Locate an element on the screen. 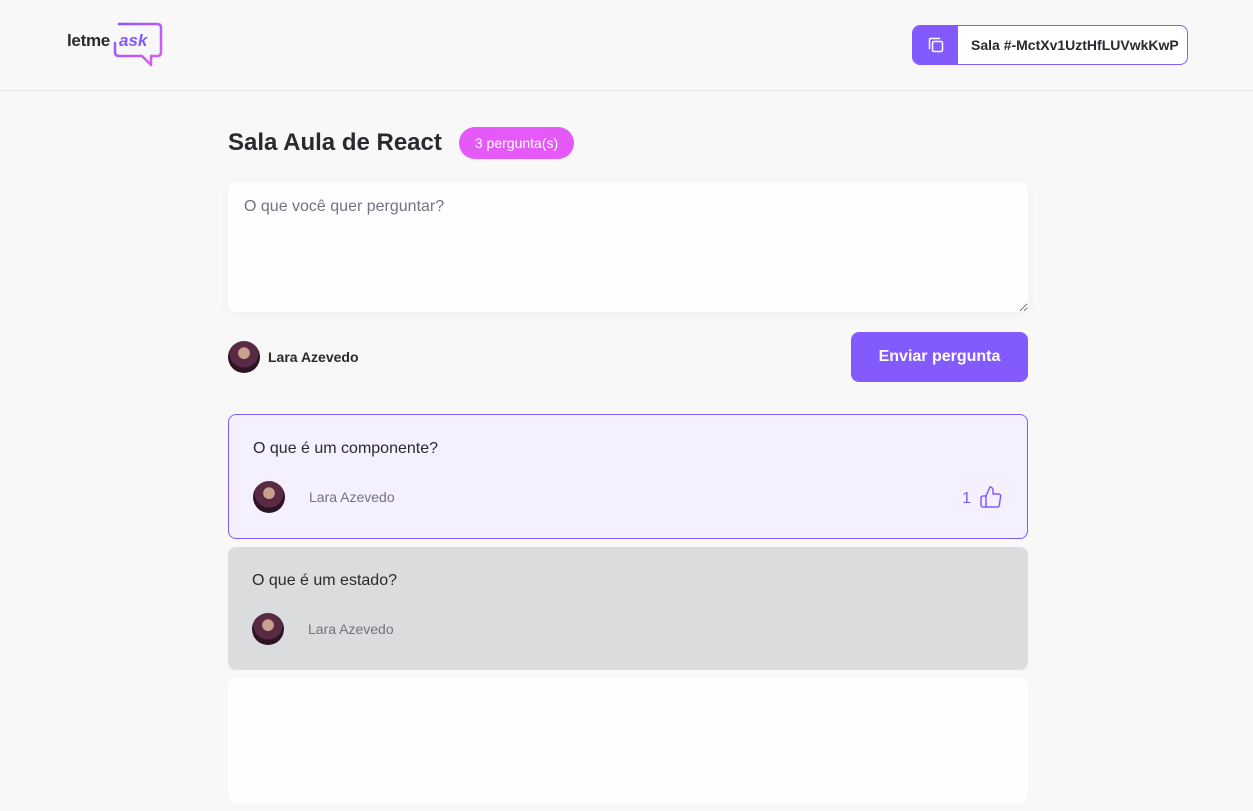  like-button: 1 is located at coordinates (982, 497).